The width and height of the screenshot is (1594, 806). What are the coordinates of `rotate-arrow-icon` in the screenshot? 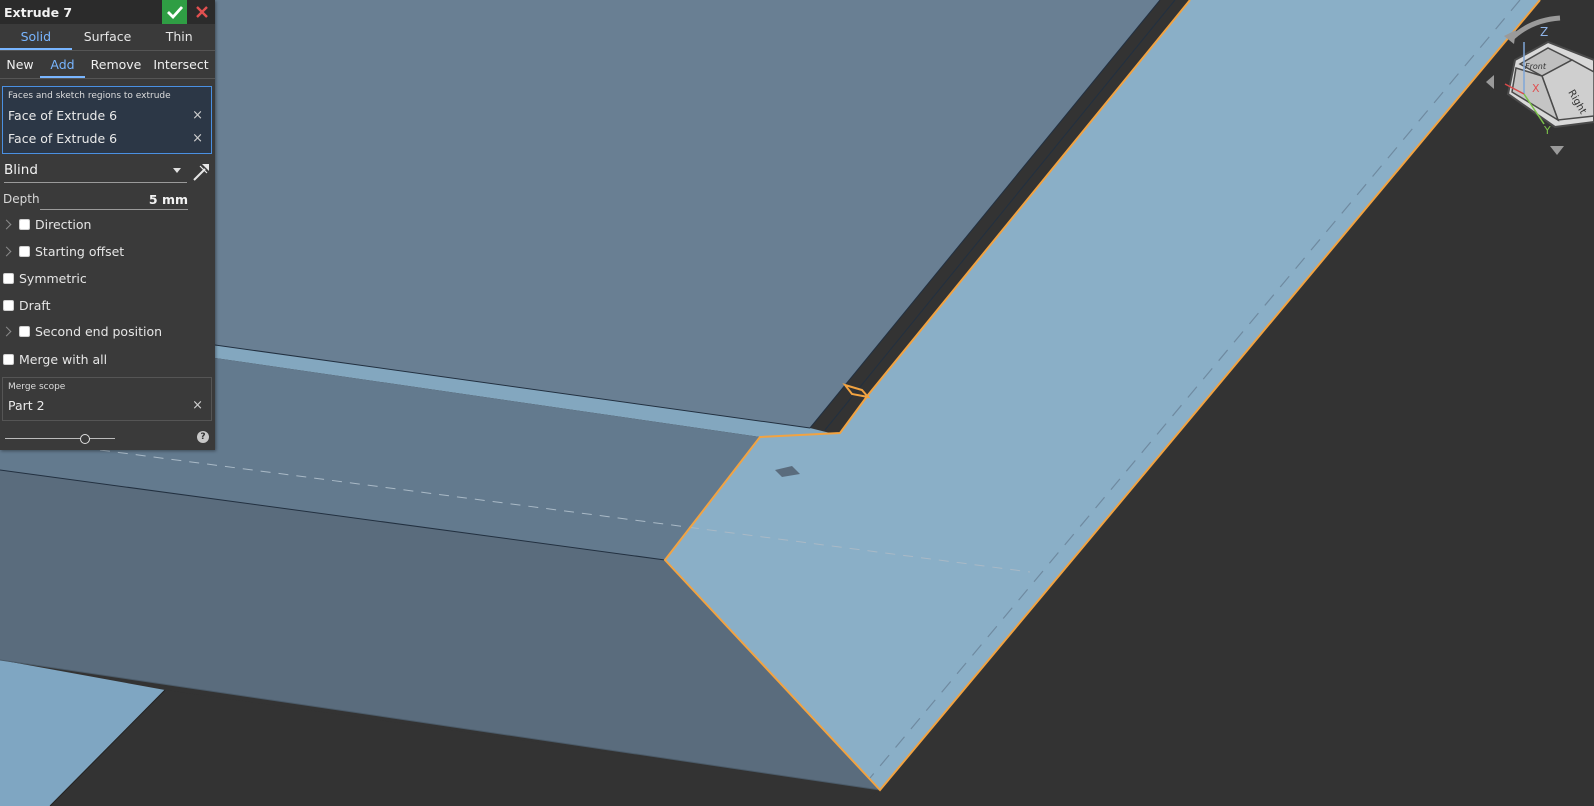 It's located at (1534, 28).